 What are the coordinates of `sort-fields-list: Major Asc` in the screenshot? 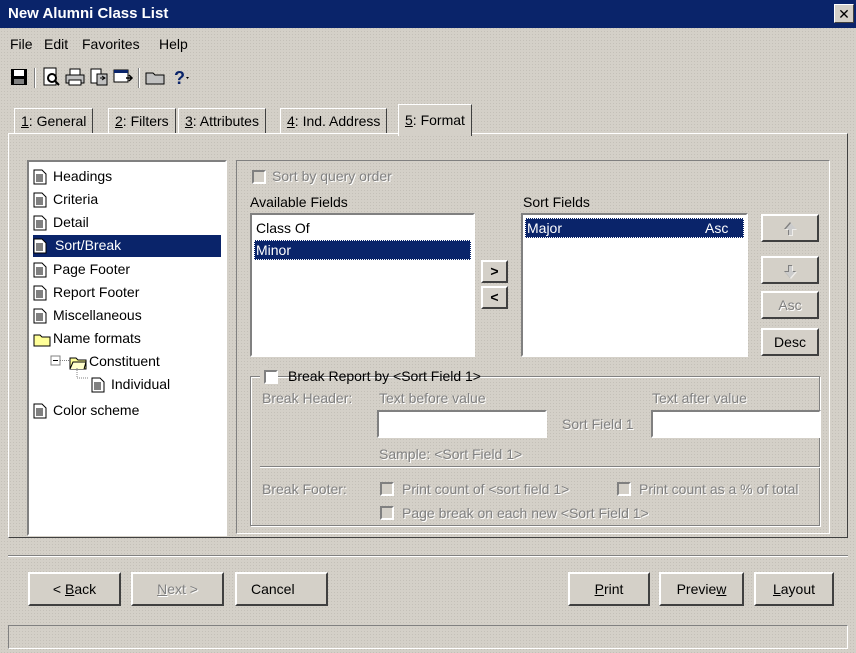 It's located at (634, 285).